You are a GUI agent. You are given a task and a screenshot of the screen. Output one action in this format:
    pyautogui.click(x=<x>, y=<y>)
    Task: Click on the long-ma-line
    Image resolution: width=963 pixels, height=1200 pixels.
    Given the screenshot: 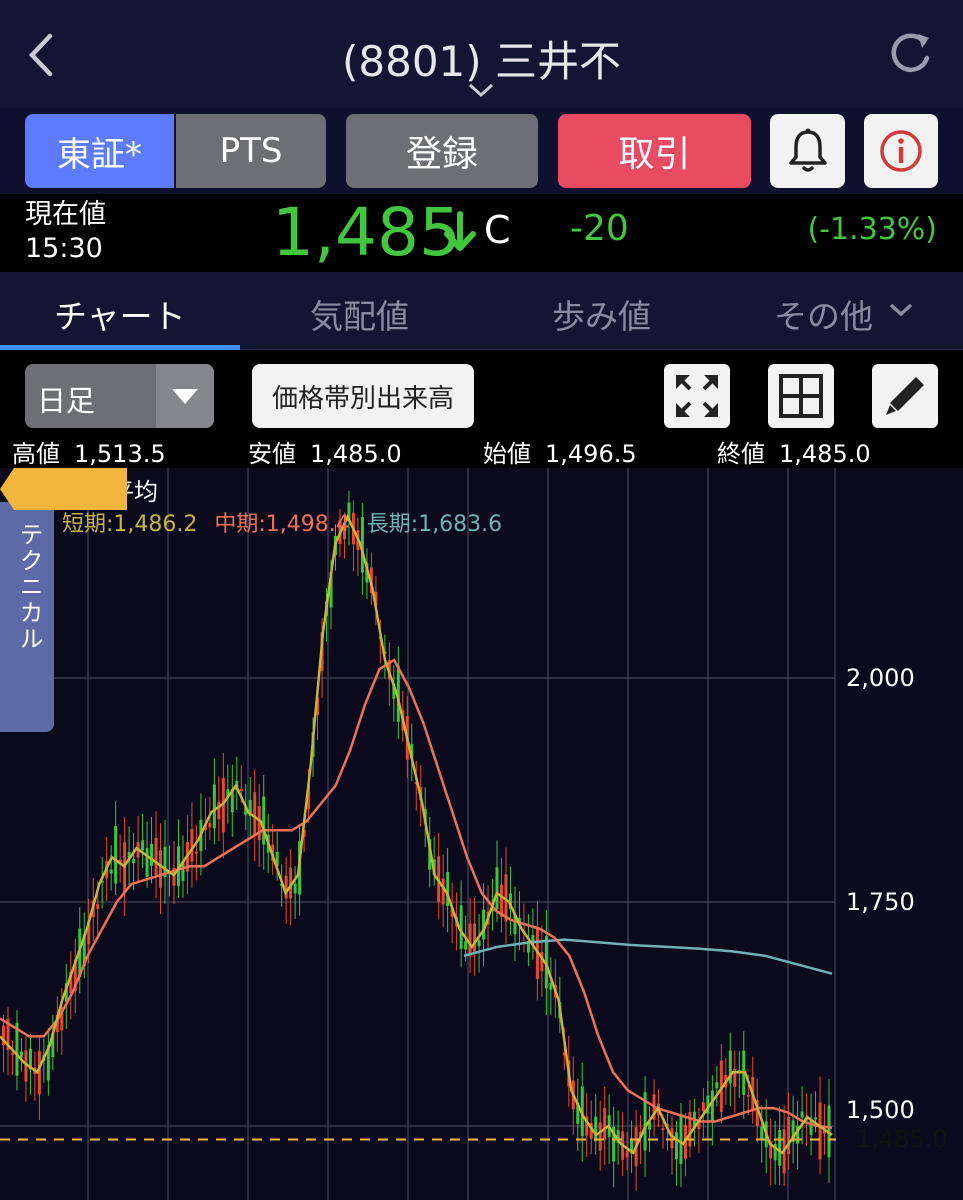 What is the action you would take?
    pyautogui.click(x=648, y=956)
    